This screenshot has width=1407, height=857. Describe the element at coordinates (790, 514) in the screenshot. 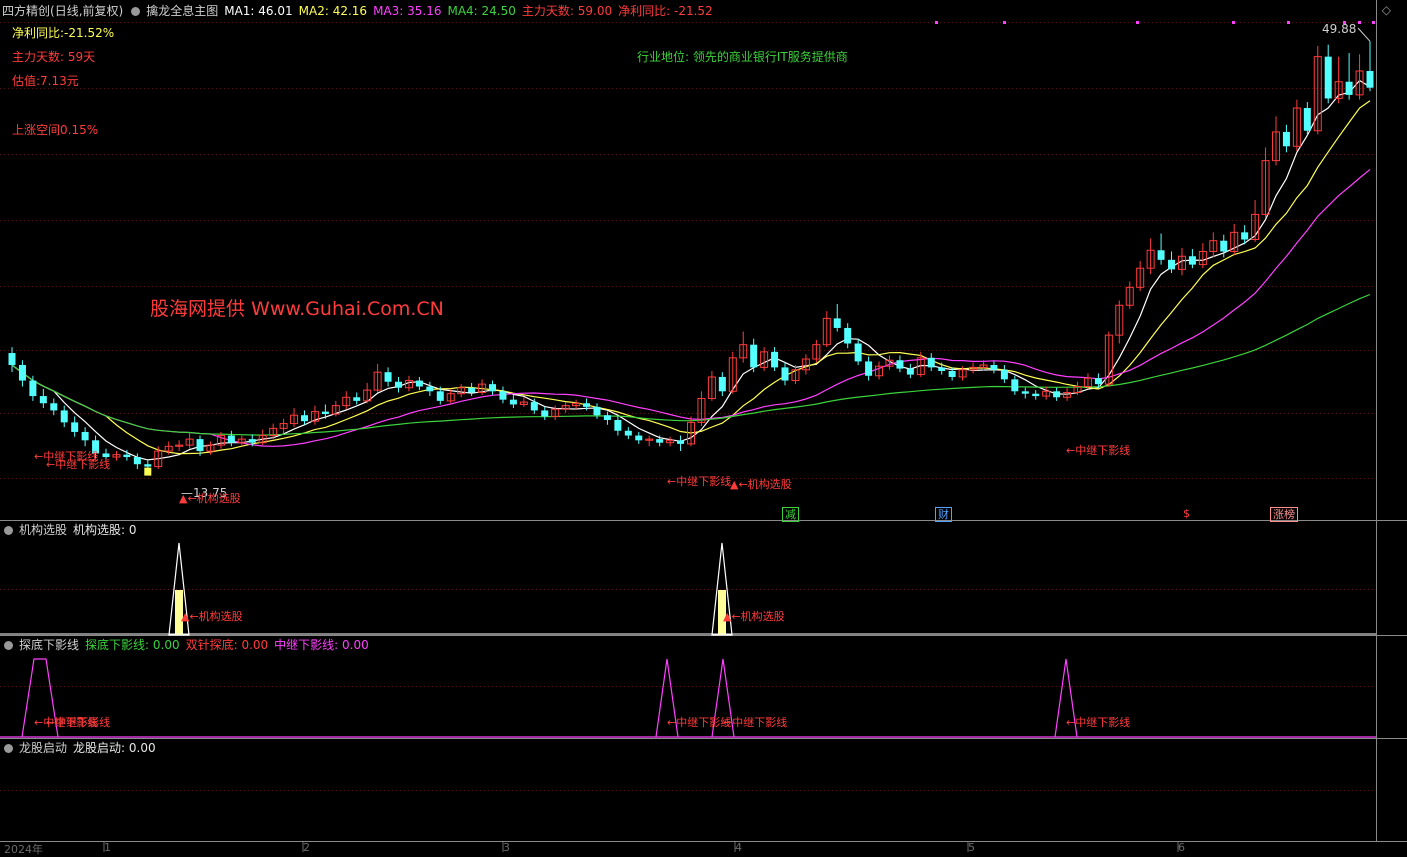

I see `badge-reduce: 减` at that location.